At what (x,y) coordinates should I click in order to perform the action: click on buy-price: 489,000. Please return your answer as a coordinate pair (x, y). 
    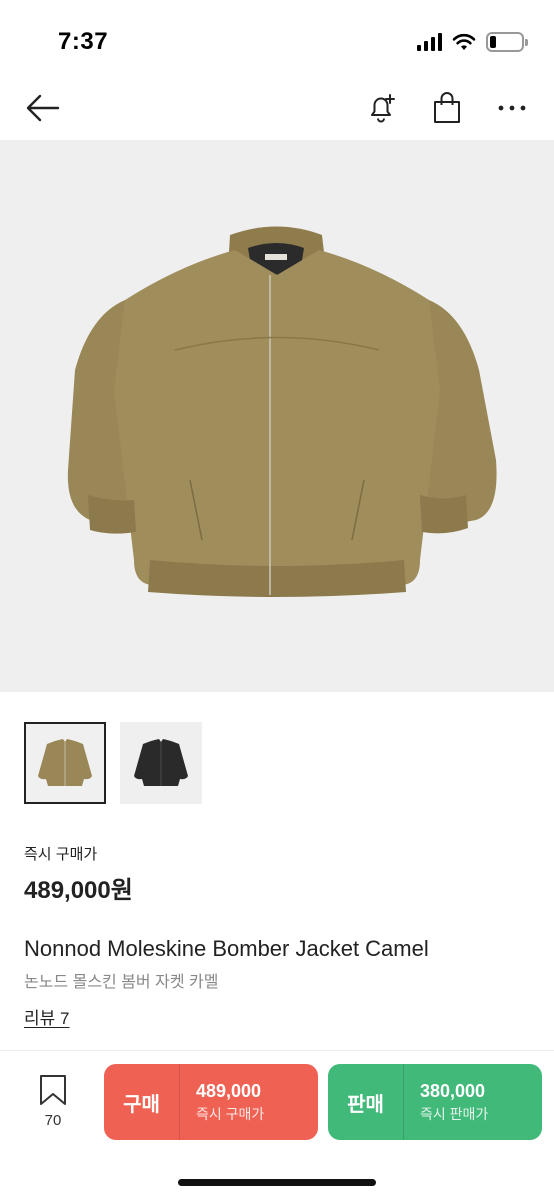
    Looking at the image, I should click on (229, 1090).